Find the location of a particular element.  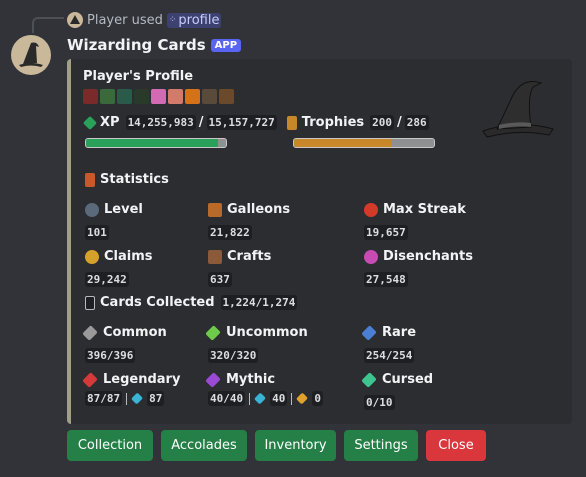

app-badge: APP is located at coordinates (226, 45).